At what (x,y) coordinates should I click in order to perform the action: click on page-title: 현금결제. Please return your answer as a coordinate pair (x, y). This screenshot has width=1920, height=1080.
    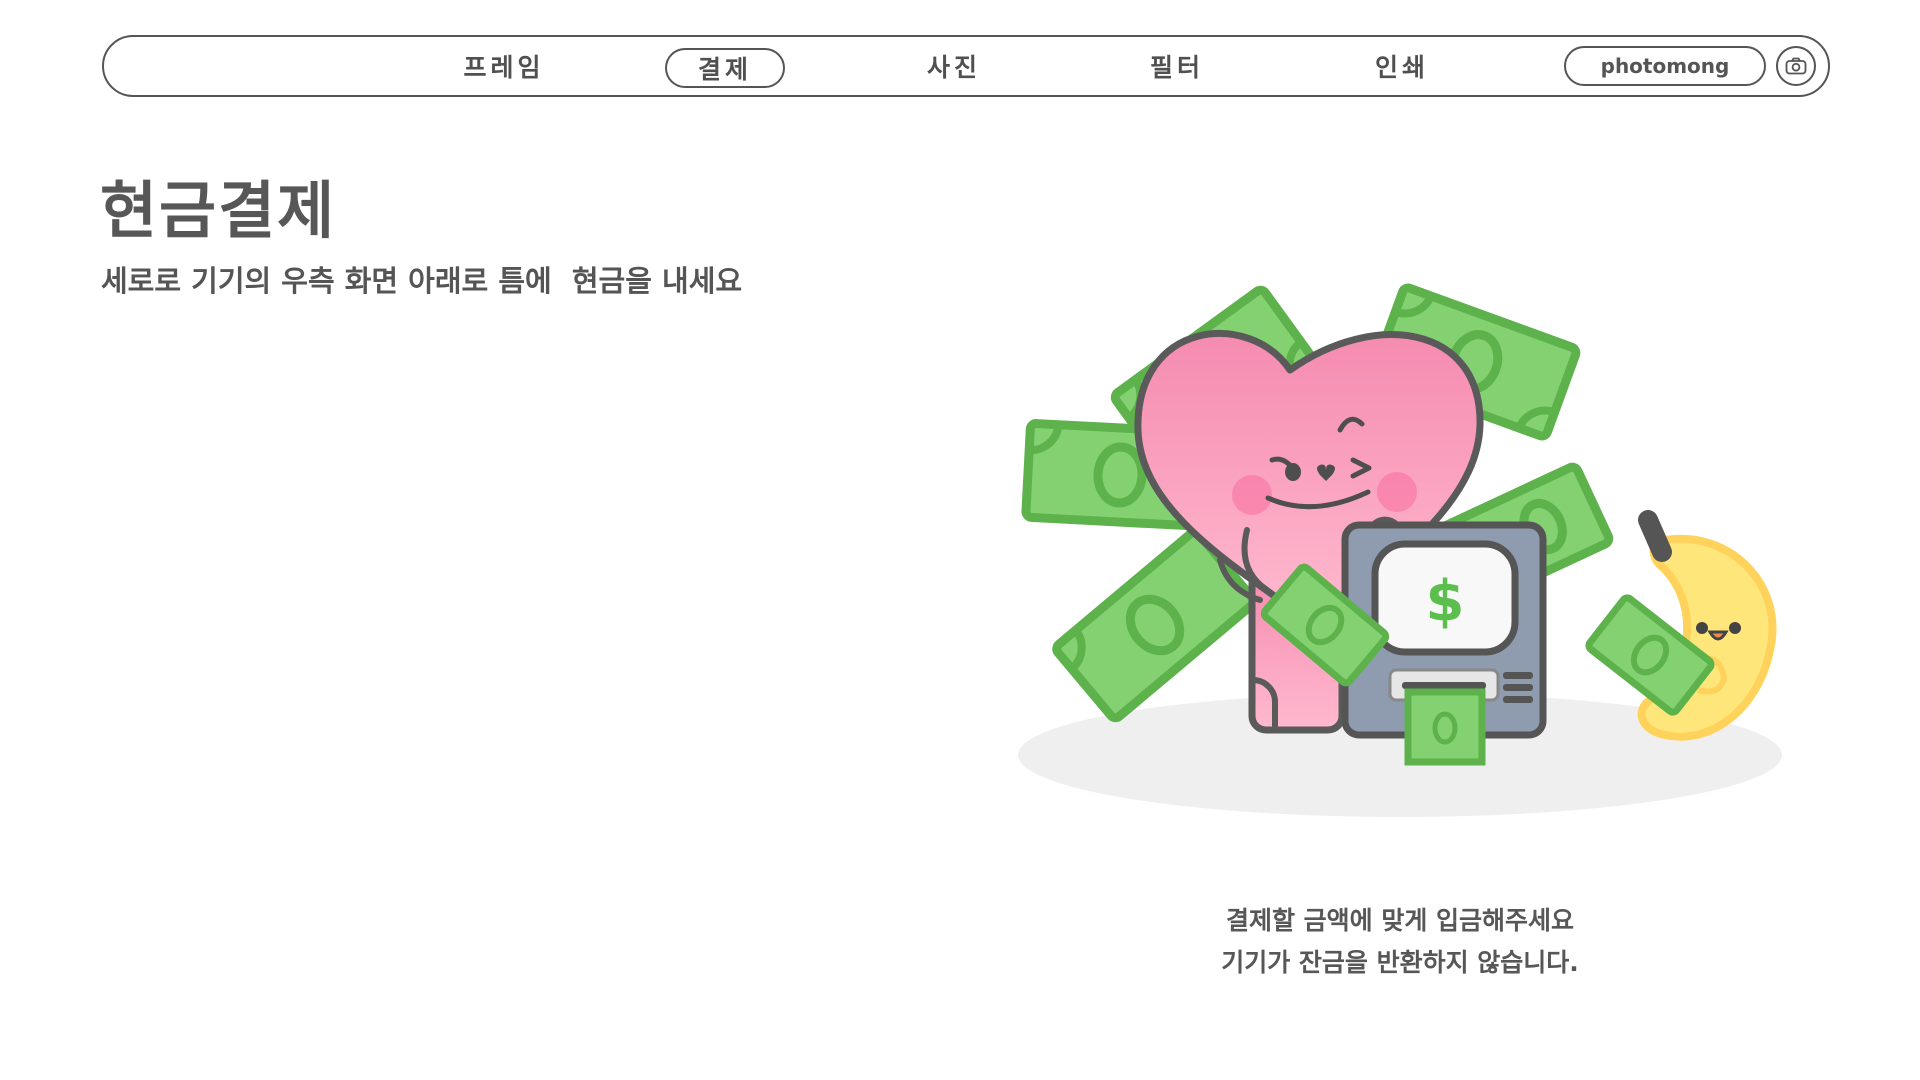
    Looking at the image, I should click on (218, 210).